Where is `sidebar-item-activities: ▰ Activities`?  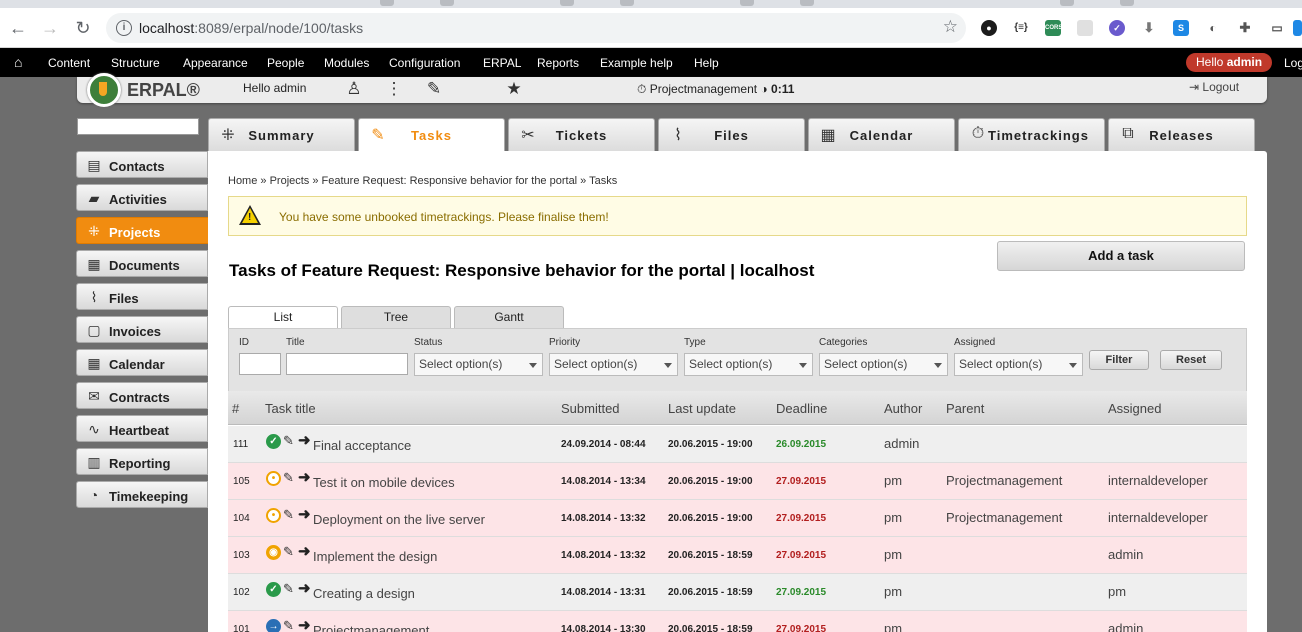
sidebar-item-activities: ▰ Activities is located at coordinates (142, 197).